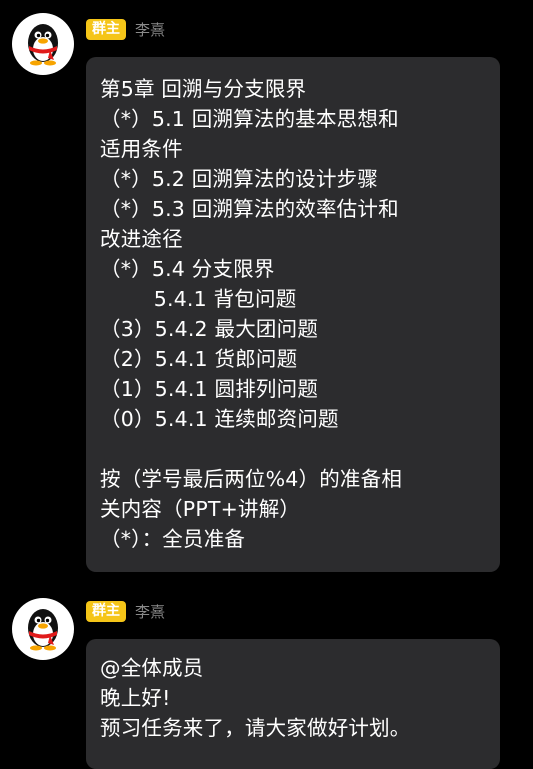  I want to click on message-line: 晚上好!, so click(135, 698).